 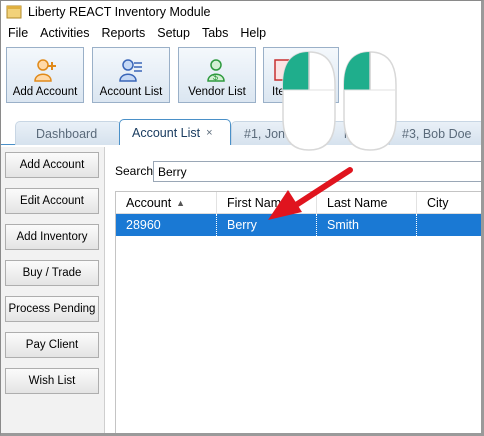 What do you see at coordinates (173, 33) in the screenshot?
I see `menu-setup: Setup` at bounding box center [173, 33].